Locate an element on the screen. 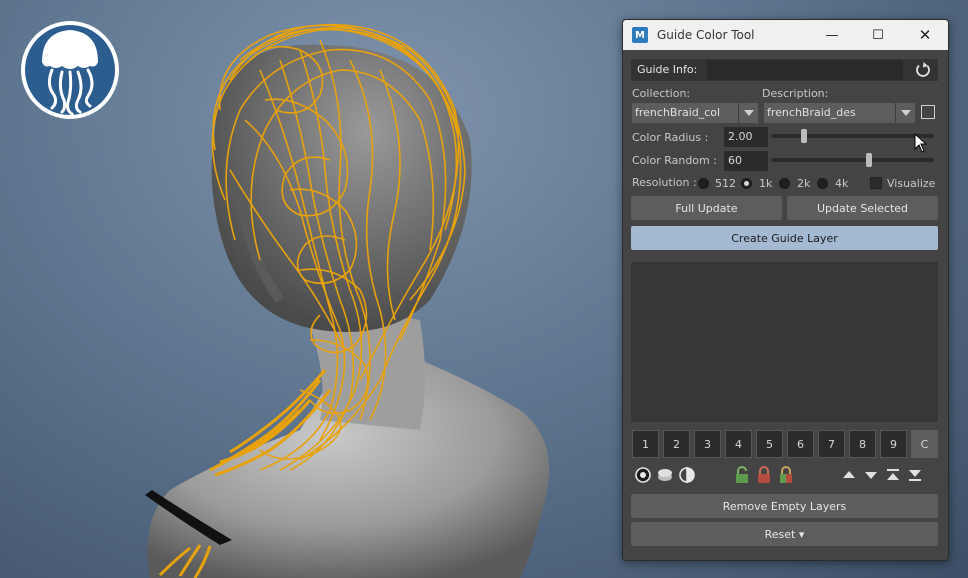  description-value: frenchBraid_des is located at coordinates (811, 112).